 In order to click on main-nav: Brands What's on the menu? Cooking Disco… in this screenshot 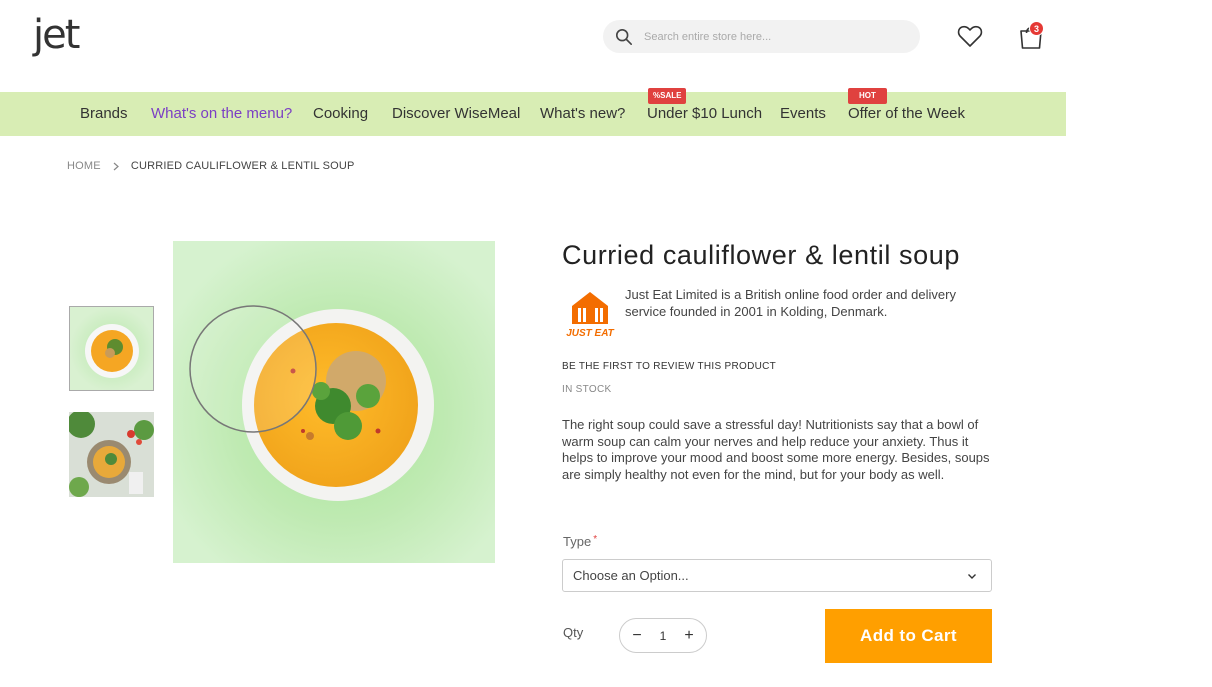, I will do `click(533, 112)`.